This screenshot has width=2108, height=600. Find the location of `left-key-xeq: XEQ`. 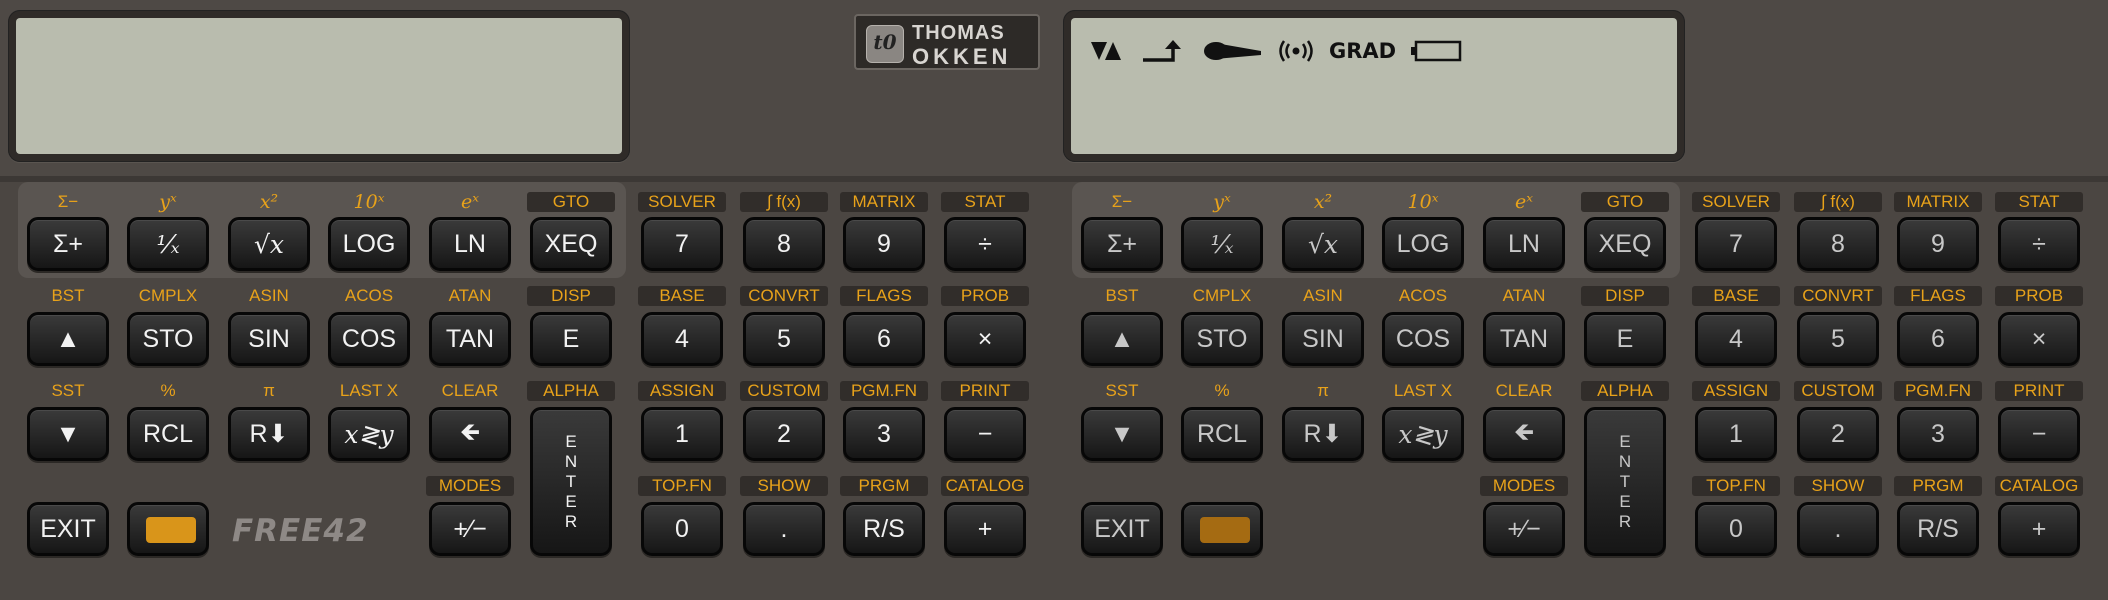

left-key-xeq: XEQ is located at coordinates (571, 244).